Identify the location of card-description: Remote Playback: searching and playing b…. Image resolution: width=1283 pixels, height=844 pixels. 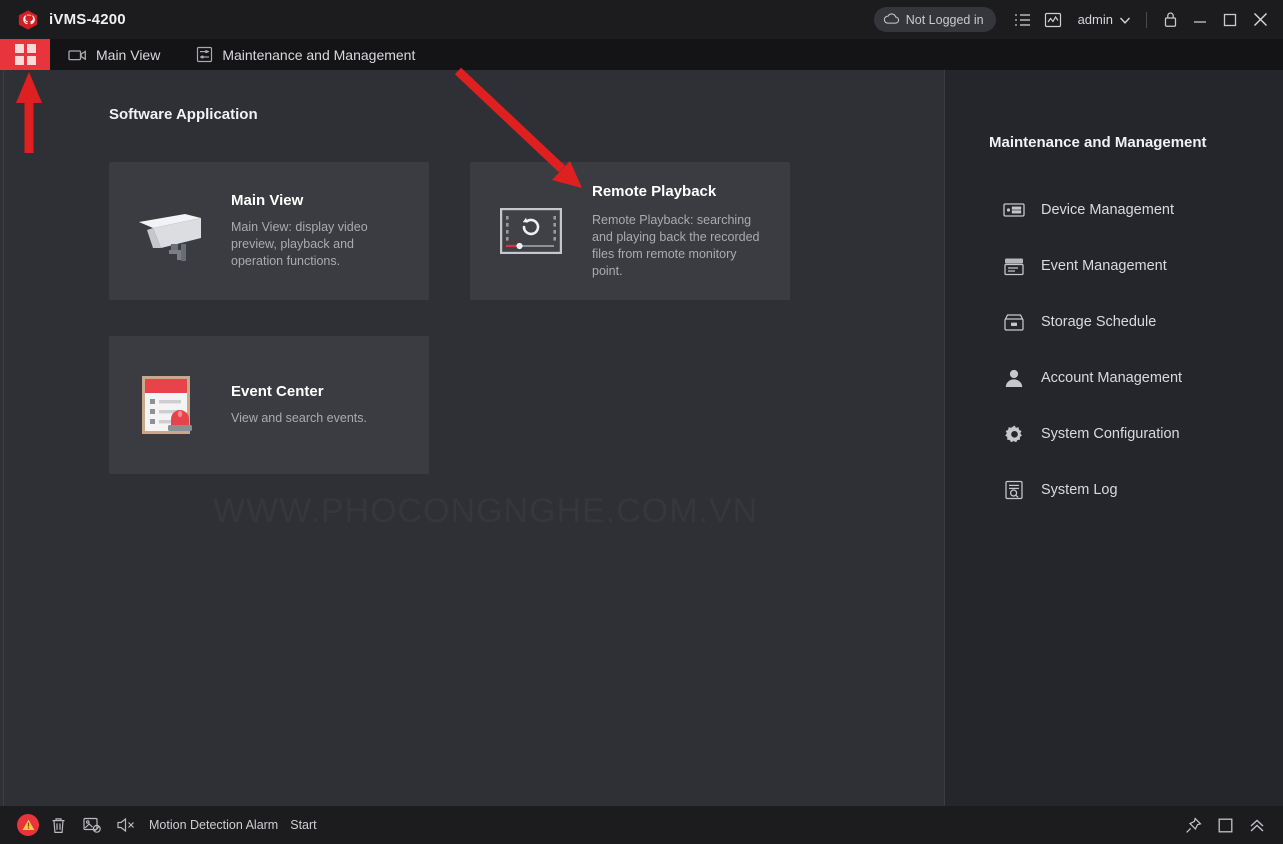
(676, 245).